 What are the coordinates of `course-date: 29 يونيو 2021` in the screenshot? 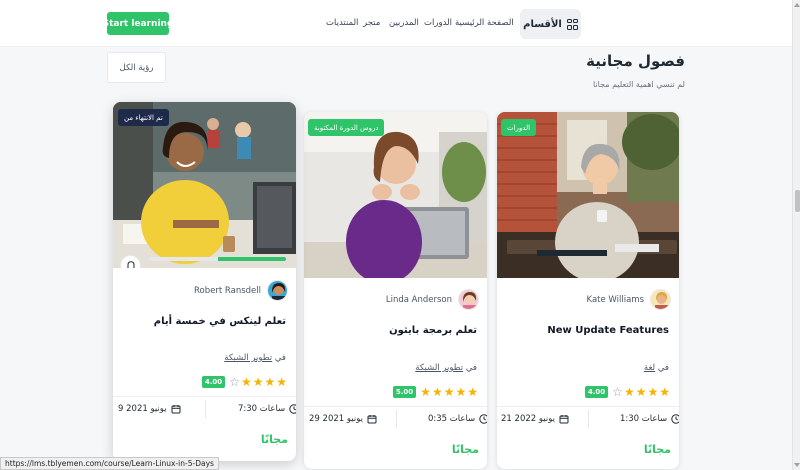 It's located at (343, 419).